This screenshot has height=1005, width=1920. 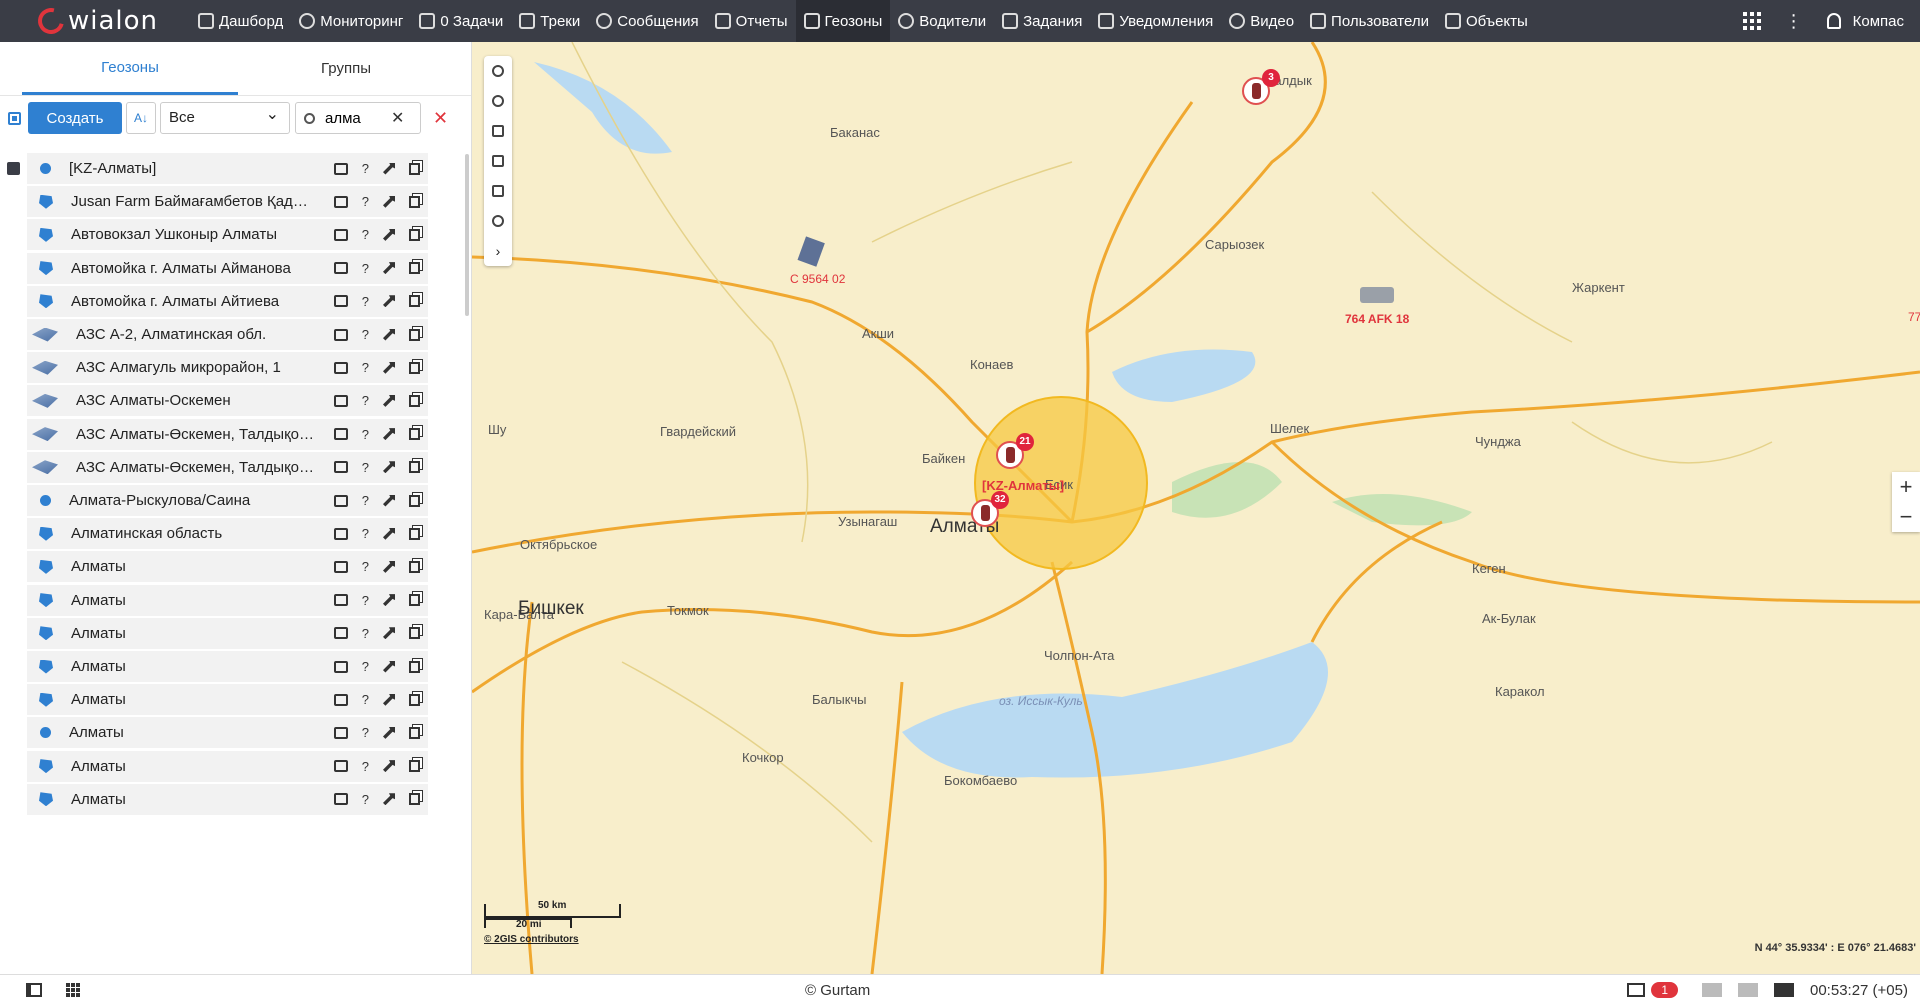 I want to click on clear-search-icon: ✕, so click(x=397, y=118).